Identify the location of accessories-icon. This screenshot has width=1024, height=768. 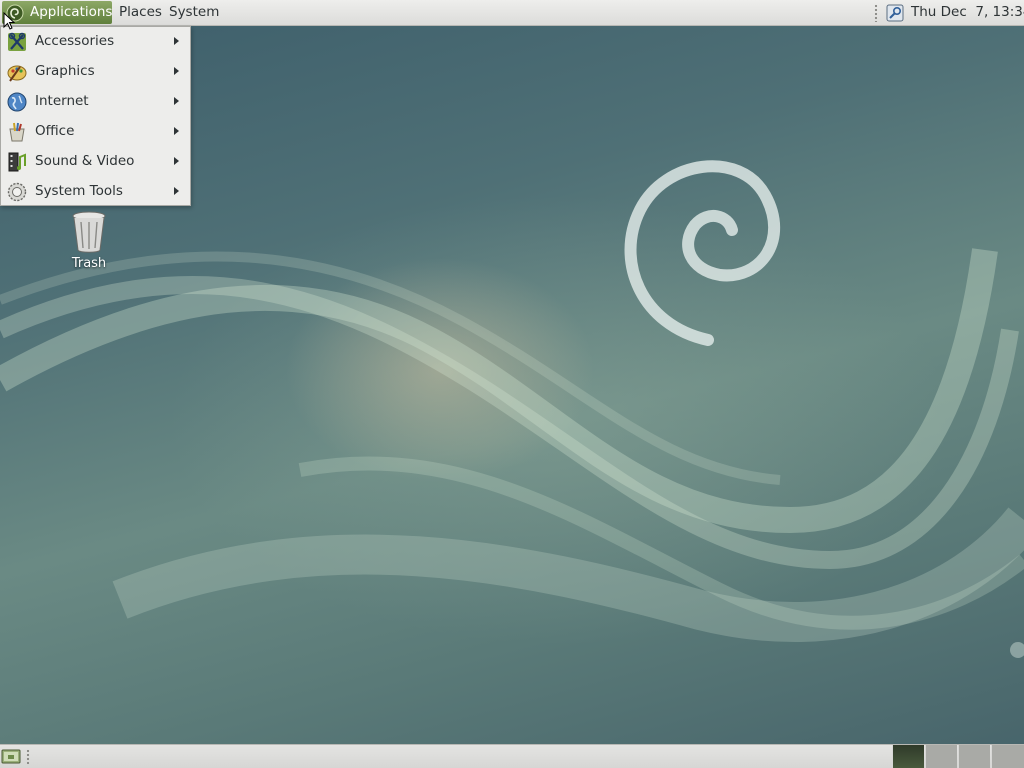
(17, 41).